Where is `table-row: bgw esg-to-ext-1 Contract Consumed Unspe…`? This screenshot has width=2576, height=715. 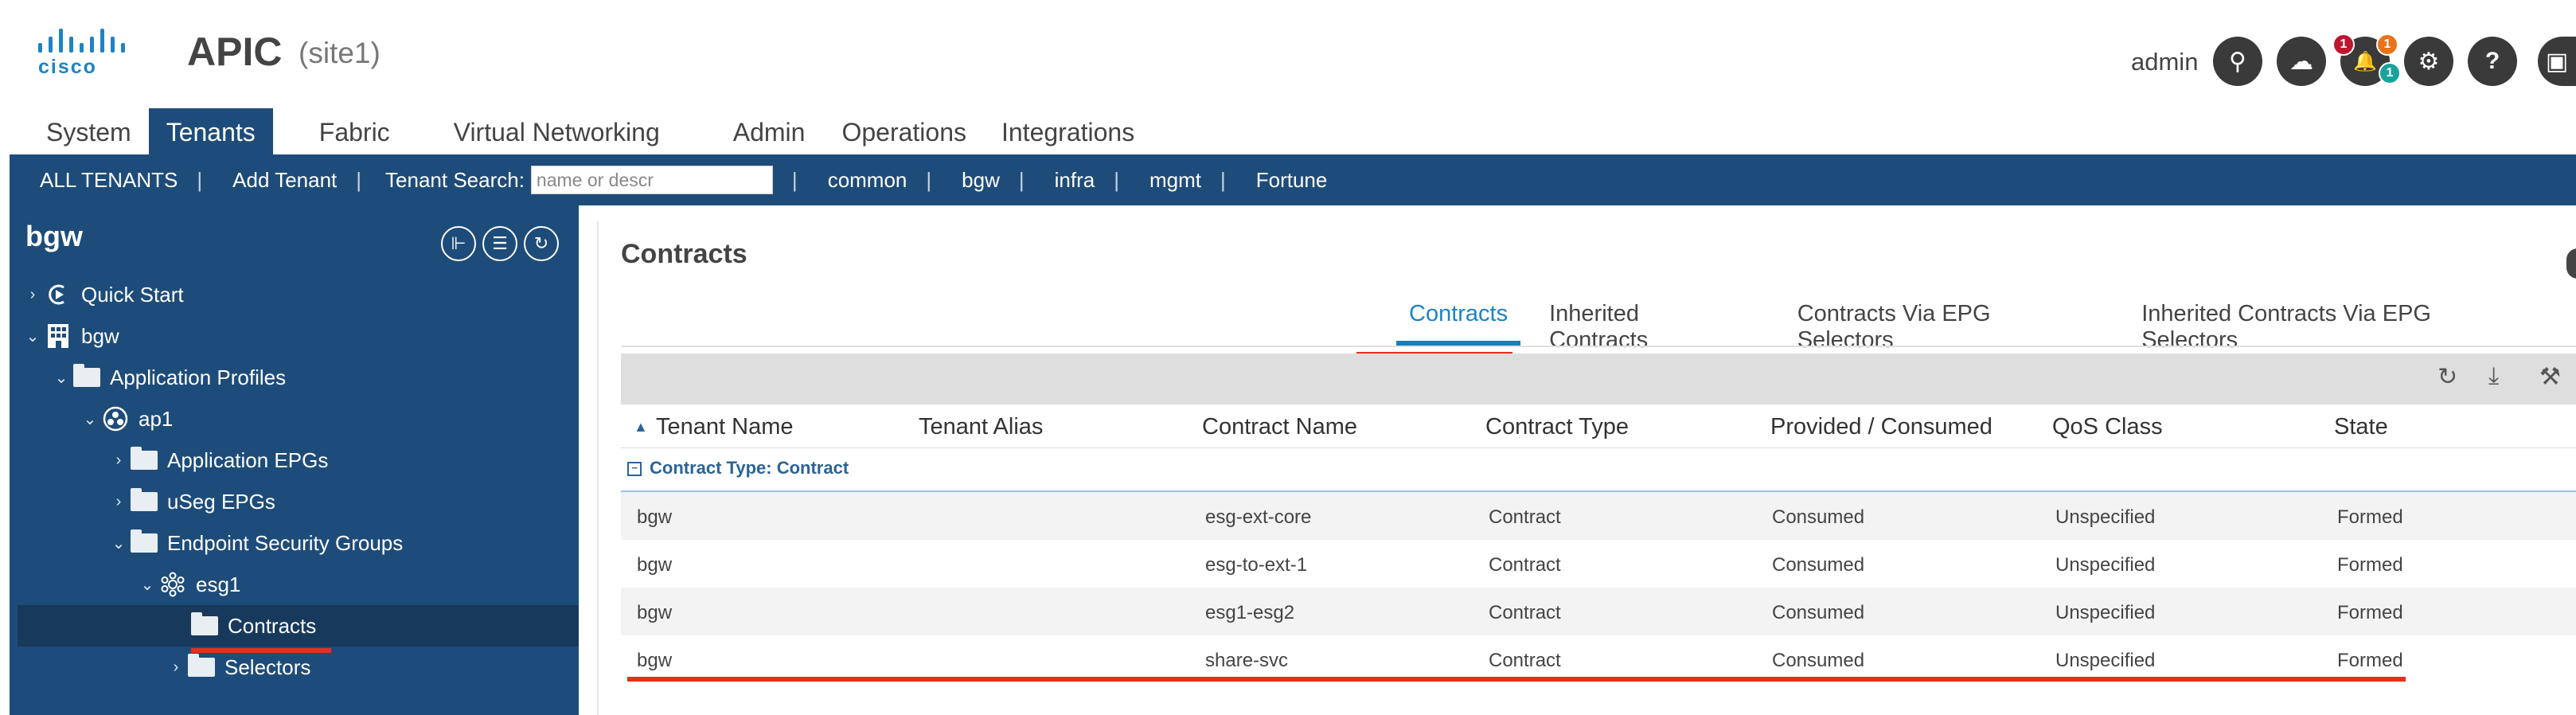 table-row: bgw esg-to-ext-1 Contract Consumed Unspe… is located at coordinates (1598, 564).